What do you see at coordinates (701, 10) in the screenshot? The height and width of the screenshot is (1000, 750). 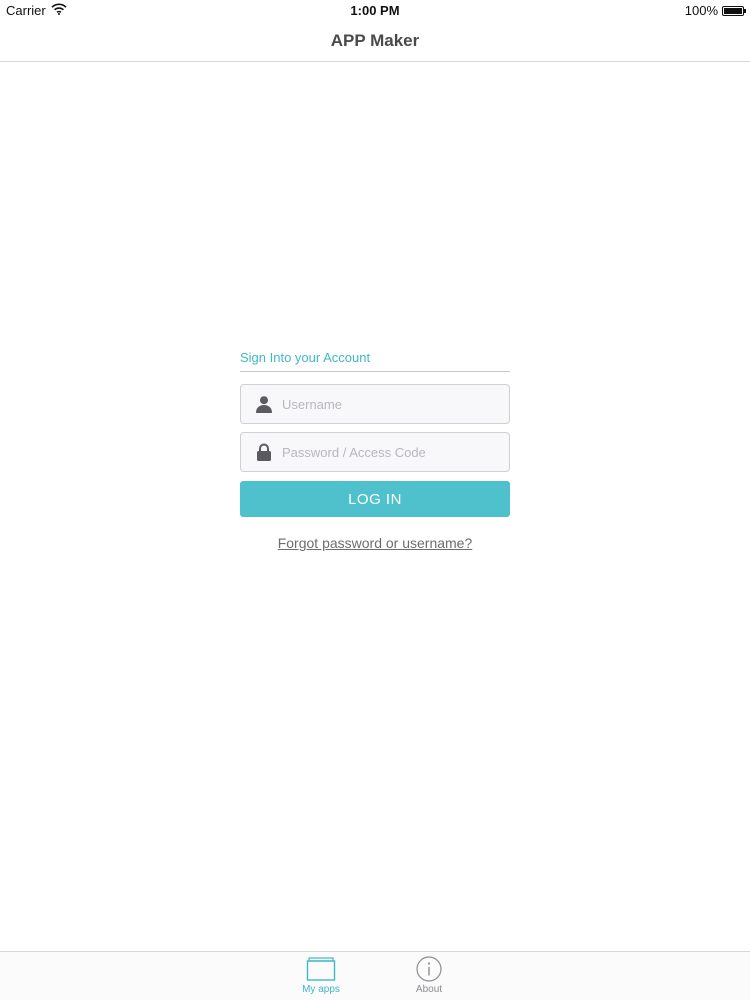 I see `battery-percent: 100%` at bounding box center [701, 10].